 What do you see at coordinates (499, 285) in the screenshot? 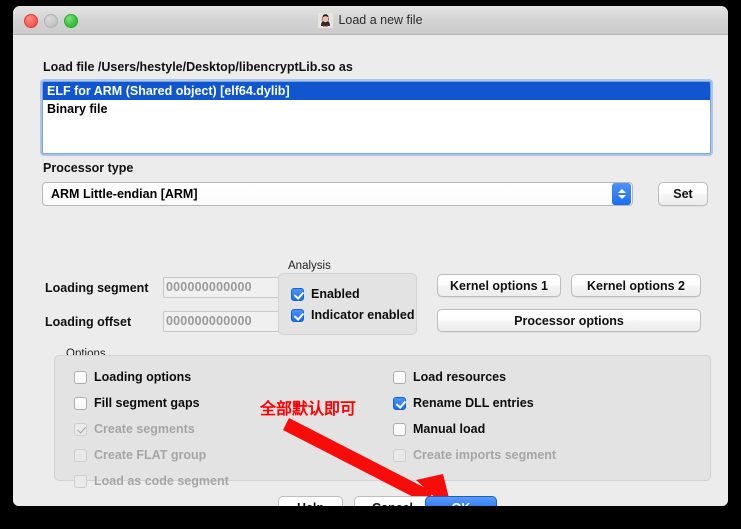
I see `kernel-options-1-button: Kernel options 1` at bounding box center [499, 285].